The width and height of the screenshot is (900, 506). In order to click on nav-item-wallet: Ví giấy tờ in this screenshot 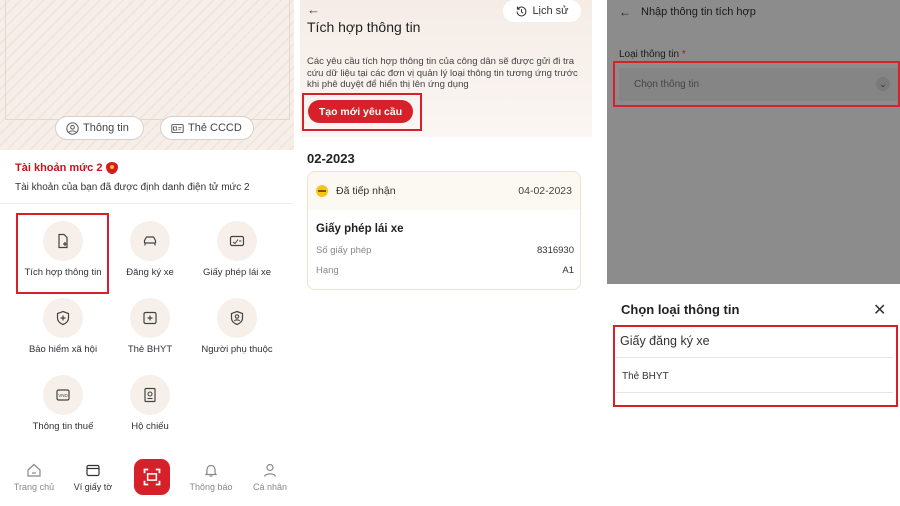, I will do `click(93, 477)`.